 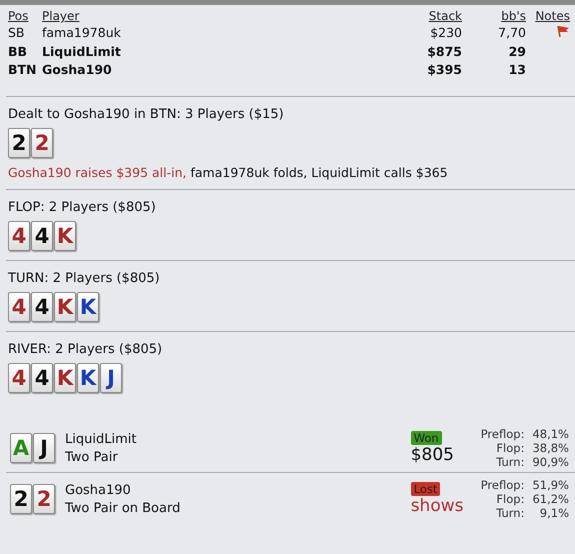 What do you see at coordinates (101, 439) in the screenshot?
I see `player-name: LiquidLimit` at bounding box center [101, 439].